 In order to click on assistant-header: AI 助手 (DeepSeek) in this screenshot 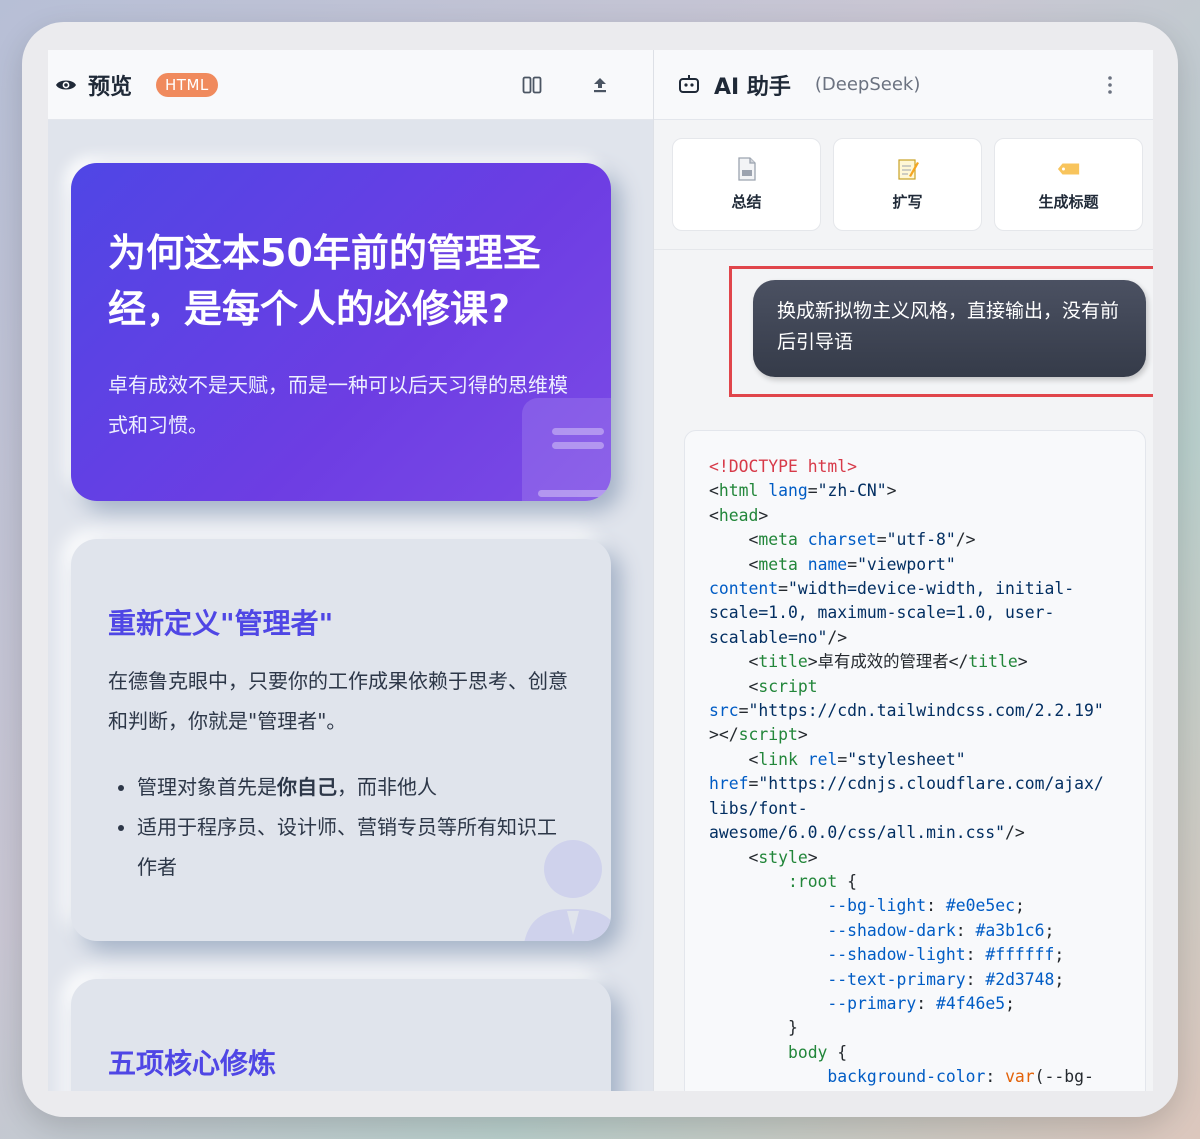, I will do `click(903, 85)`.